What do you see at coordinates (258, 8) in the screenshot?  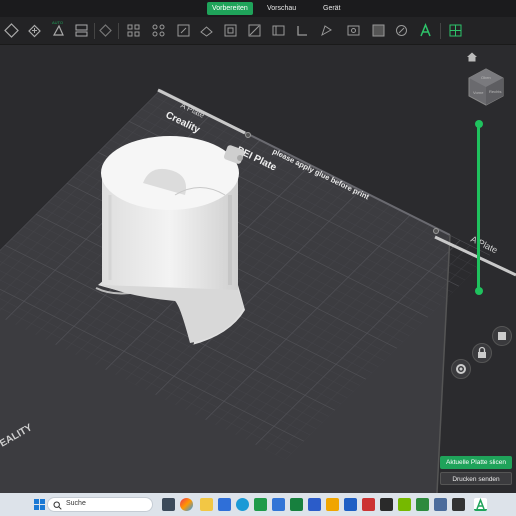 I see `mode-bar: Vorbereiten Vorschau Gerät` at bounding box center [258, 8].